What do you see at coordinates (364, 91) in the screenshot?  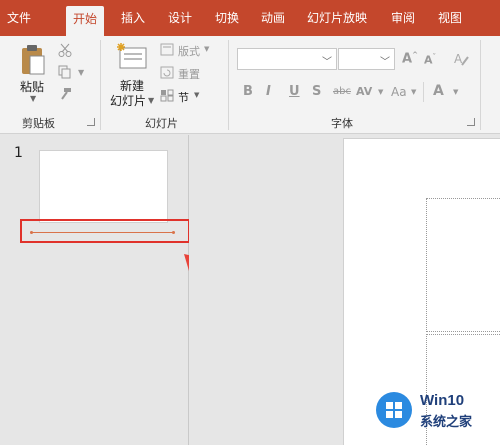 I see `character-spacing-button: AV` at bounding box center [364, 91].